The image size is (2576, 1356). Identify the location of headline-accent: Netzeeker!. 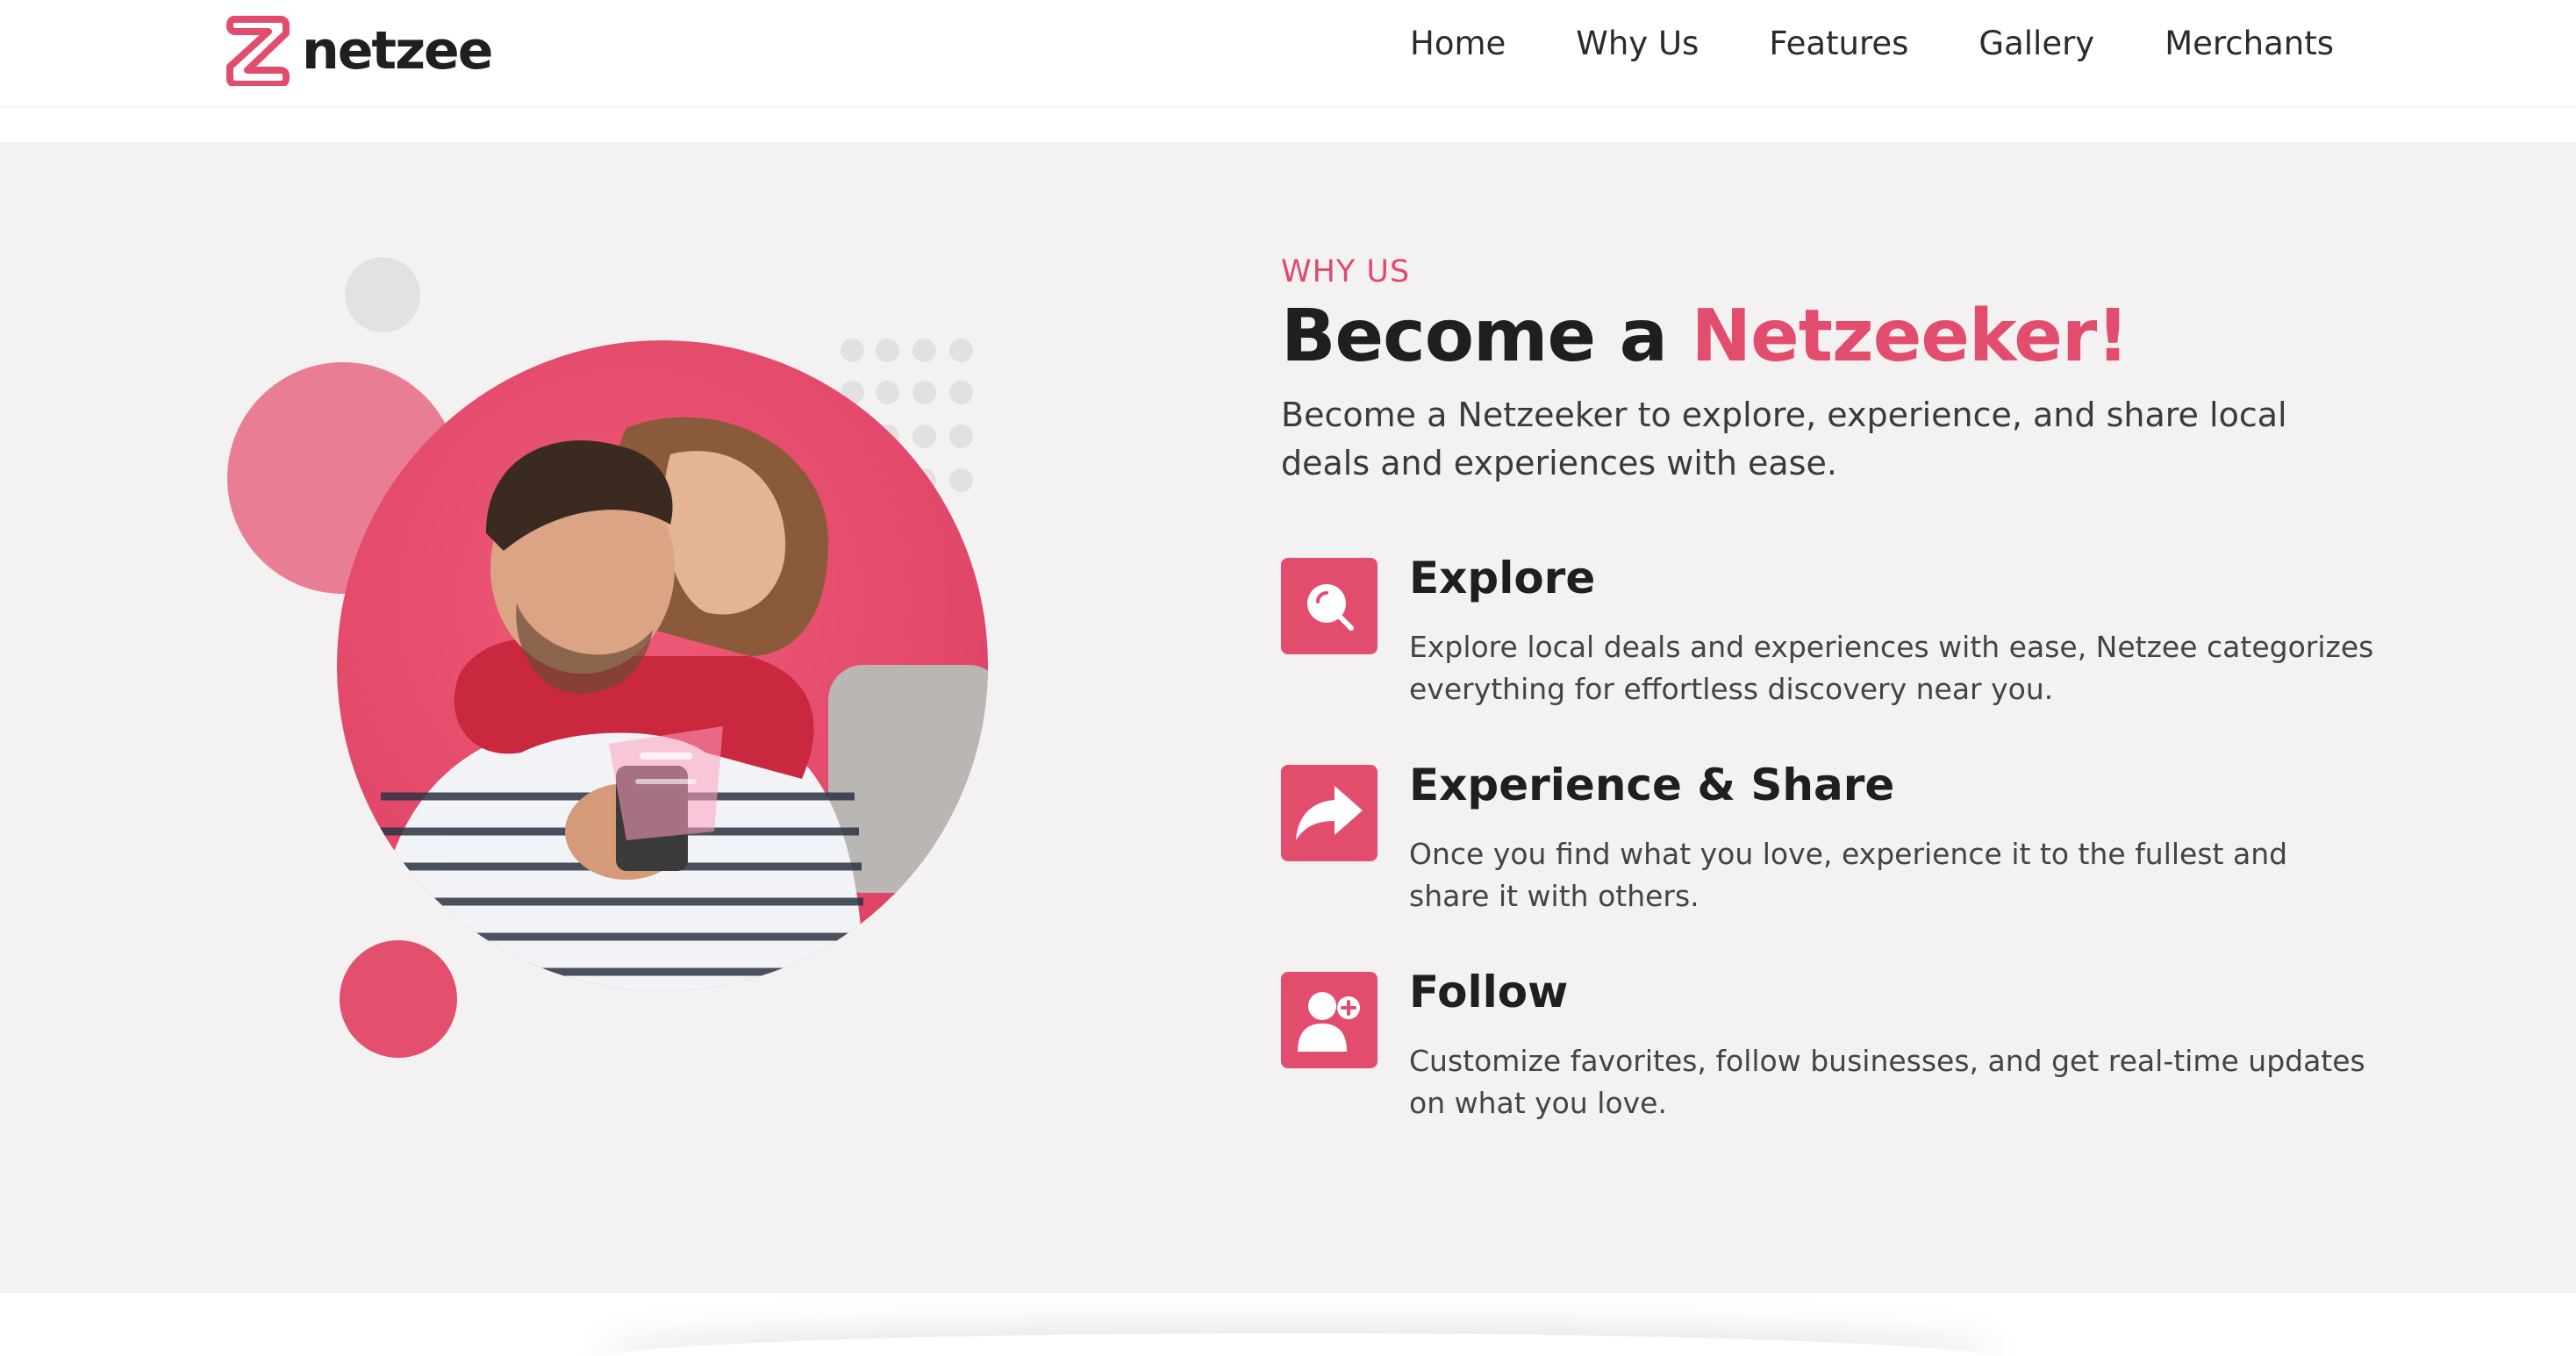
(1910, 336).